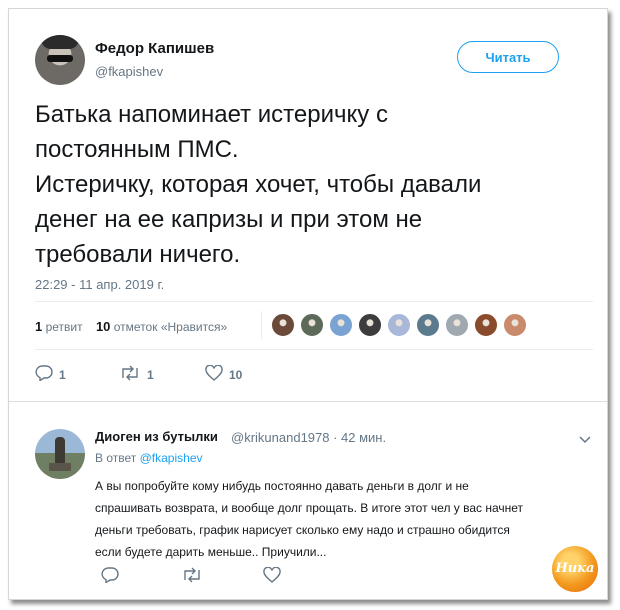 Image resolution: width=620 pixels, height=610 pixels. What do you see at coordinates (170, 327) in the screenshot?
I see `likes-label: отметок «Нравится»` at bounding box center [170, 327].